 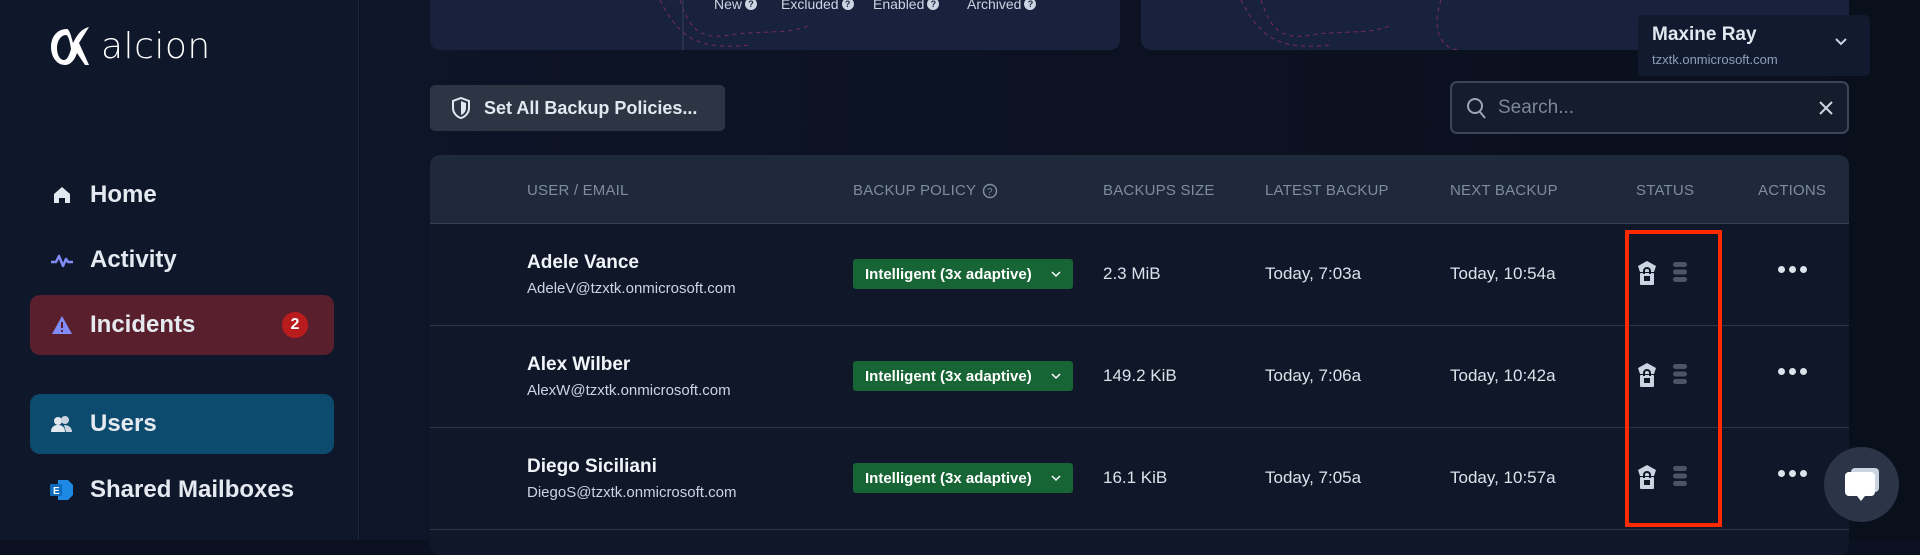 I want to click on search-box, so click(x=1649, y=107).